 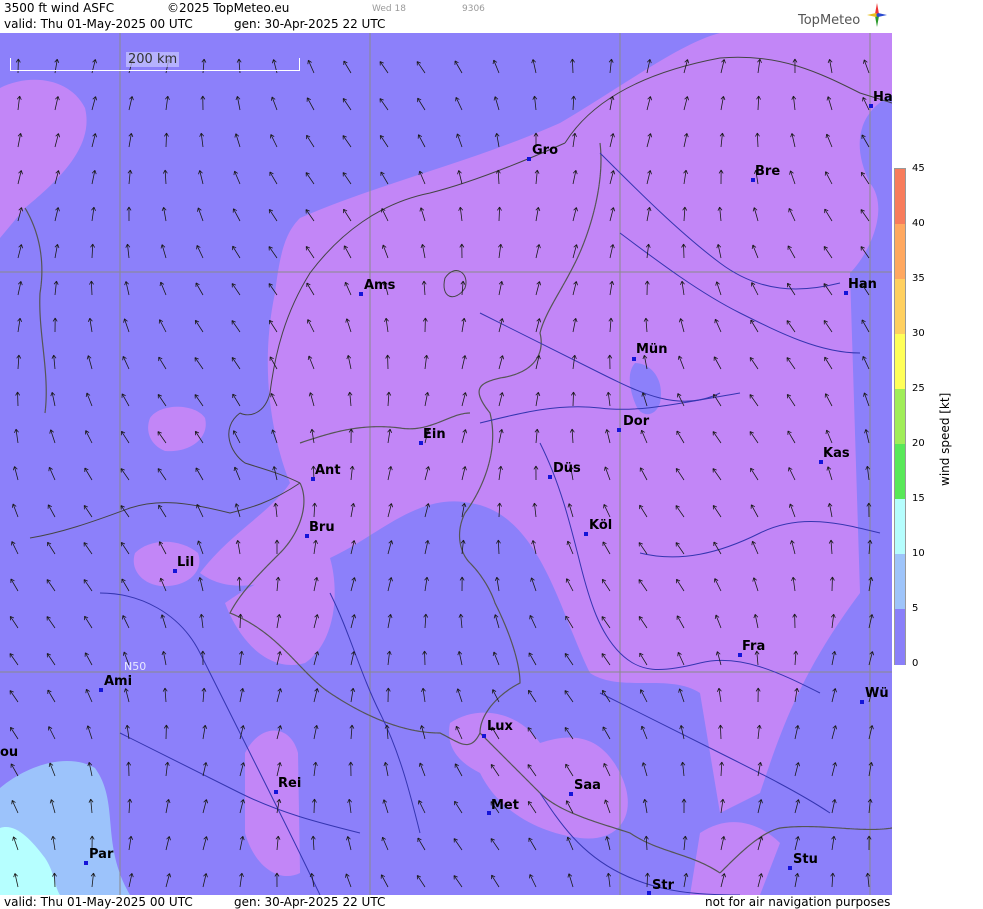 What do you see at coordinates (135, 666) in the screenshot?
I see `latitude-label: N50` at bounding box center [135, 666].